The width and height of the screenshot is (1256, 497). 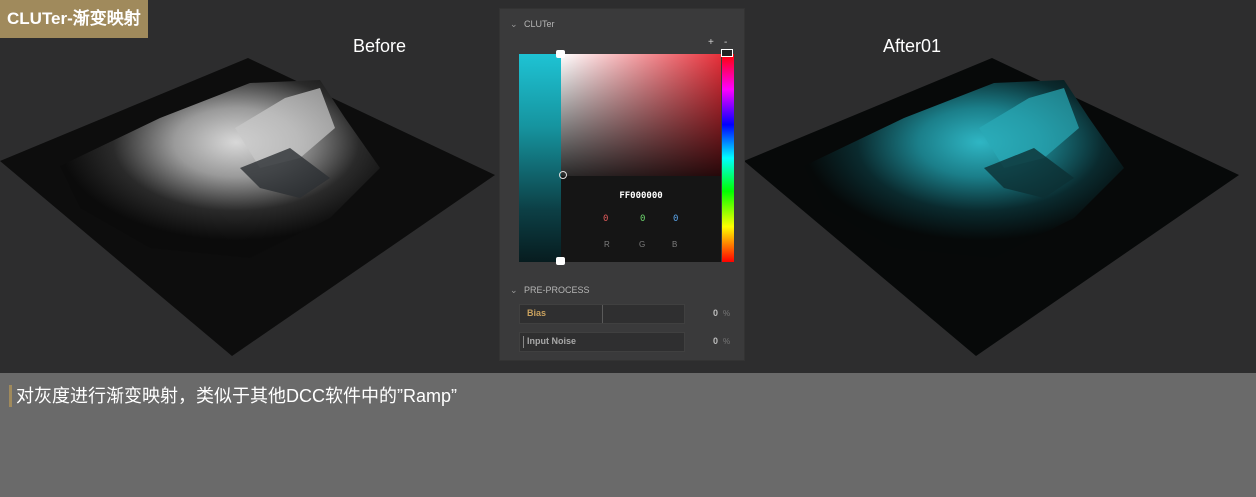 What do you see at coordinates (607, 244) in the screenshot?
I see `red-label: R` at bounding box center [607, 244].